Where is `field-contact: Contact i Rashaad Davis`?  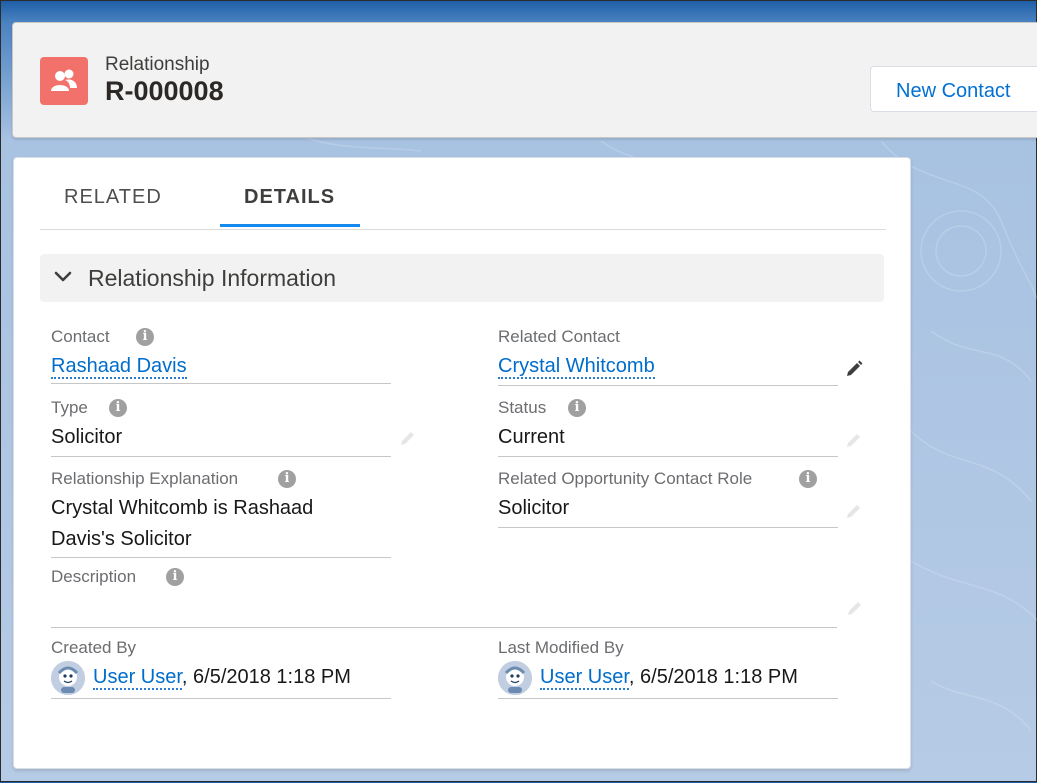 field-contact: Contact i Rashaad Davis is located at coordinates (221, 357).